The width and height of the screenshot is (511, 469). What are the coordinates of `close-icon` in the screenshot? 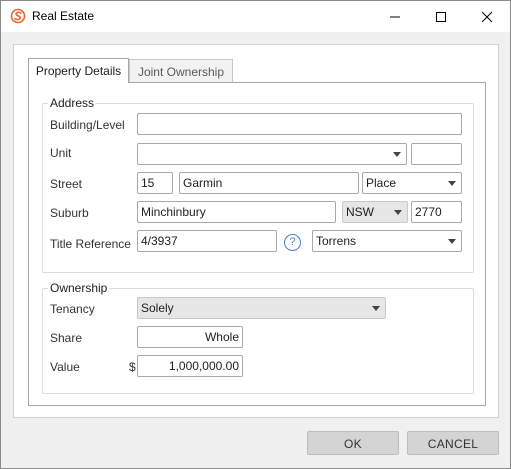 It's located at (487, 17).